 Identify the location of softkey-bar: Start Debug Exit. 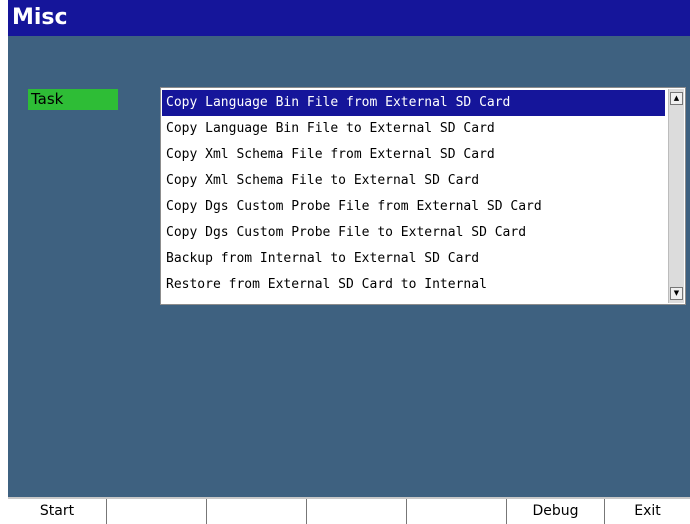
(349, 510).